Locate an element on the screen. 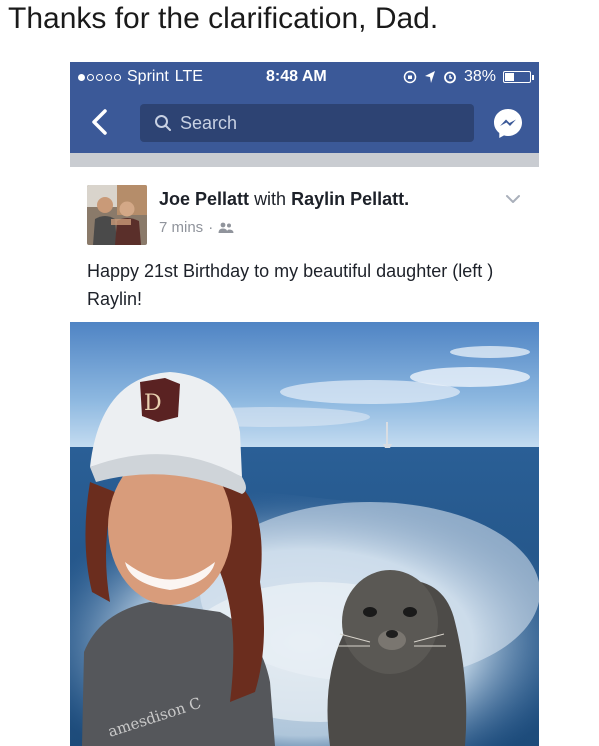 The height and width of the screenshot is (746, 599). carrier-group: Sprint LTE is located at coordinates (140, 77).